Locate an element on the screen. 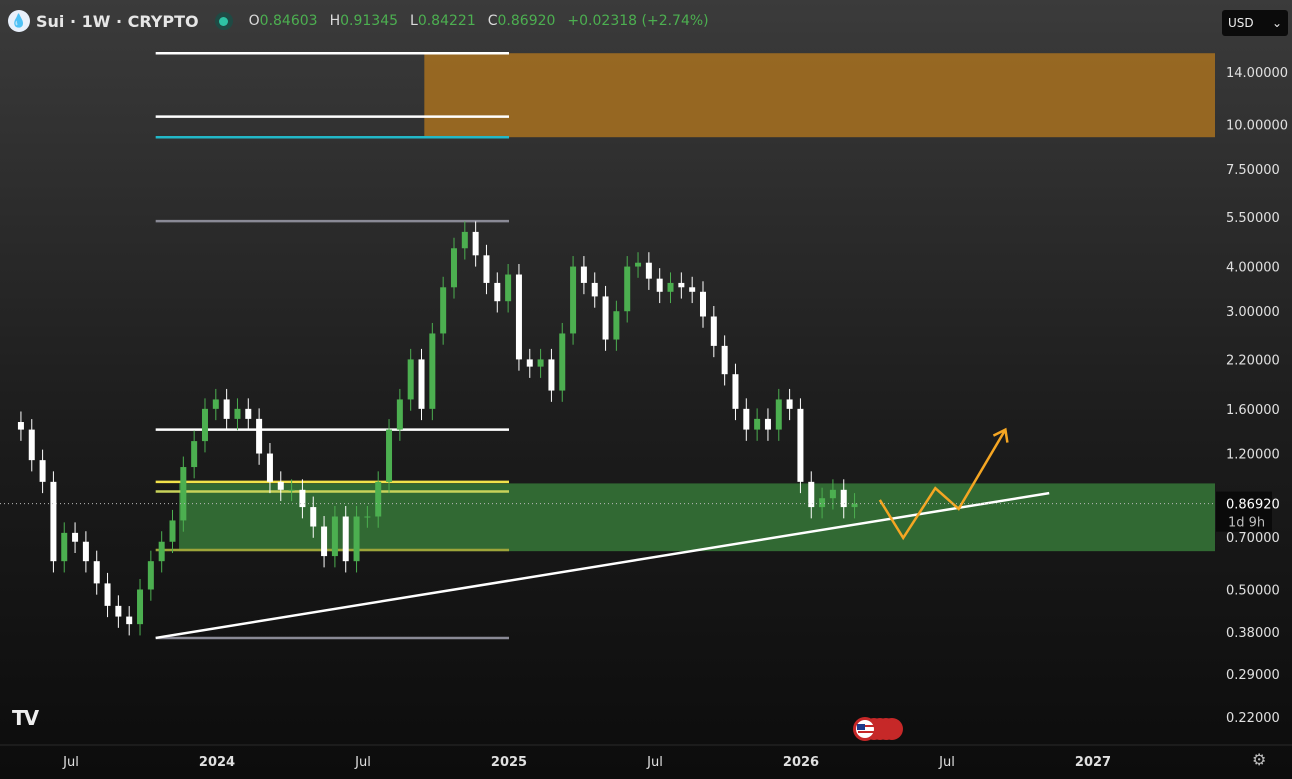 The width and height of the screenshot is (1292, 779). close-value: C0.86920 is located at coordinates (521, 21).